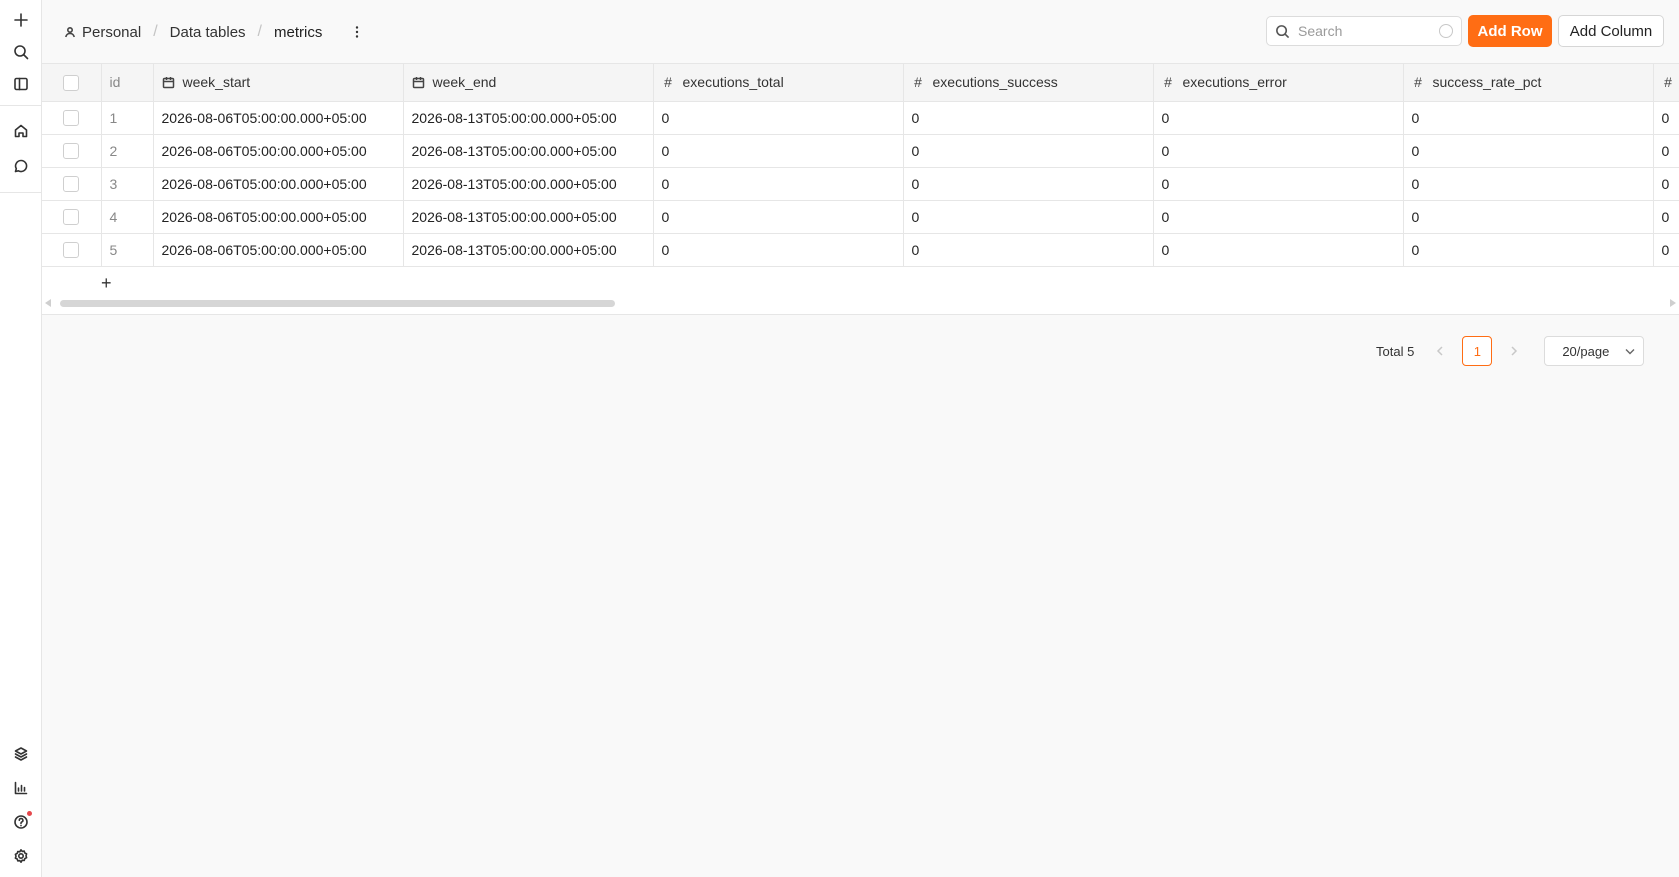 The height and width of the screenshot is (877, 1679). I want to click on column-header-executions-success: # executions_success, so click(1028, 83).